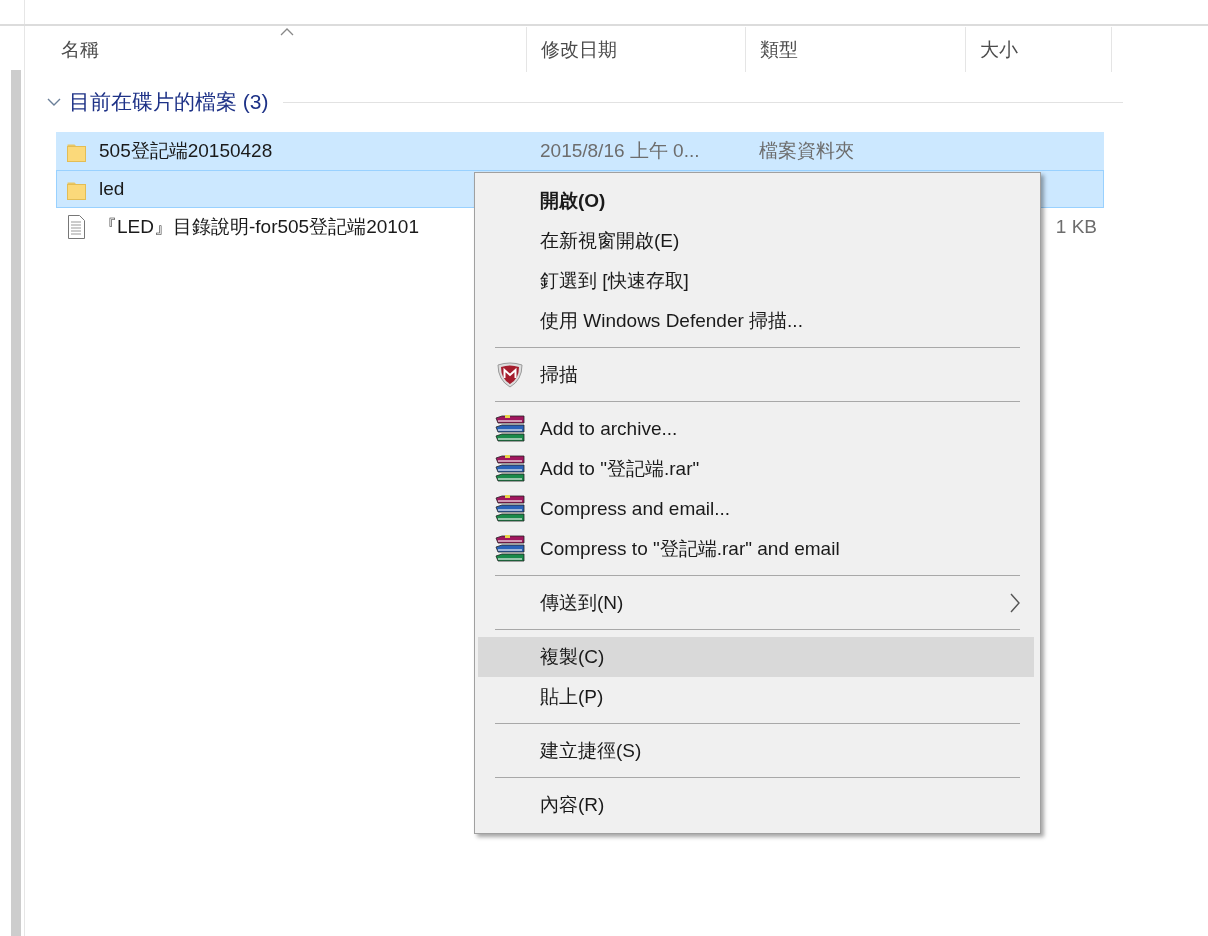 The height and width of the screenshot is (936, 1208). I want to click on file-size: 1 KB, so click(1076, 227).